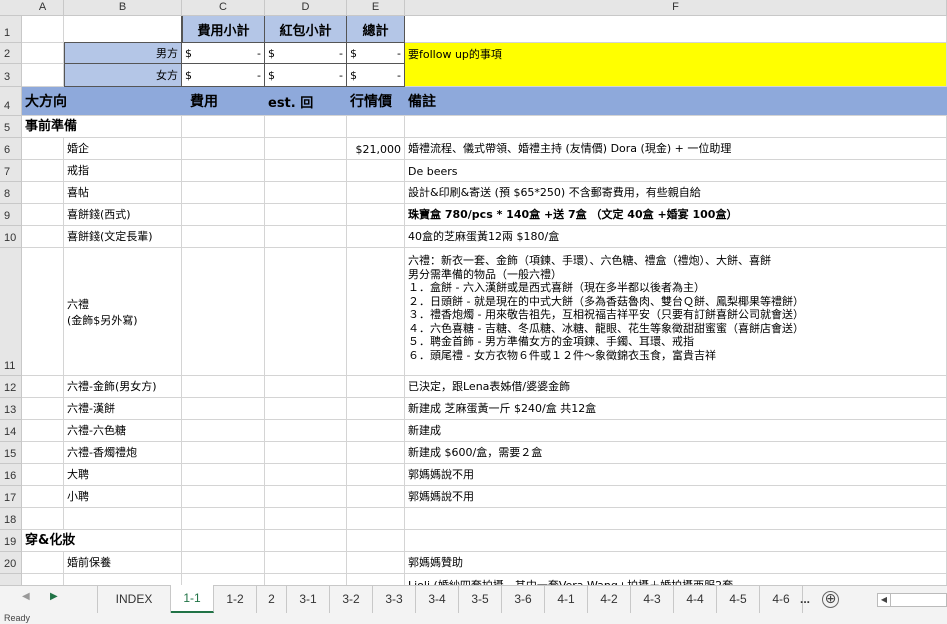  I want to click on column-header-f: F, so click(676, 8).